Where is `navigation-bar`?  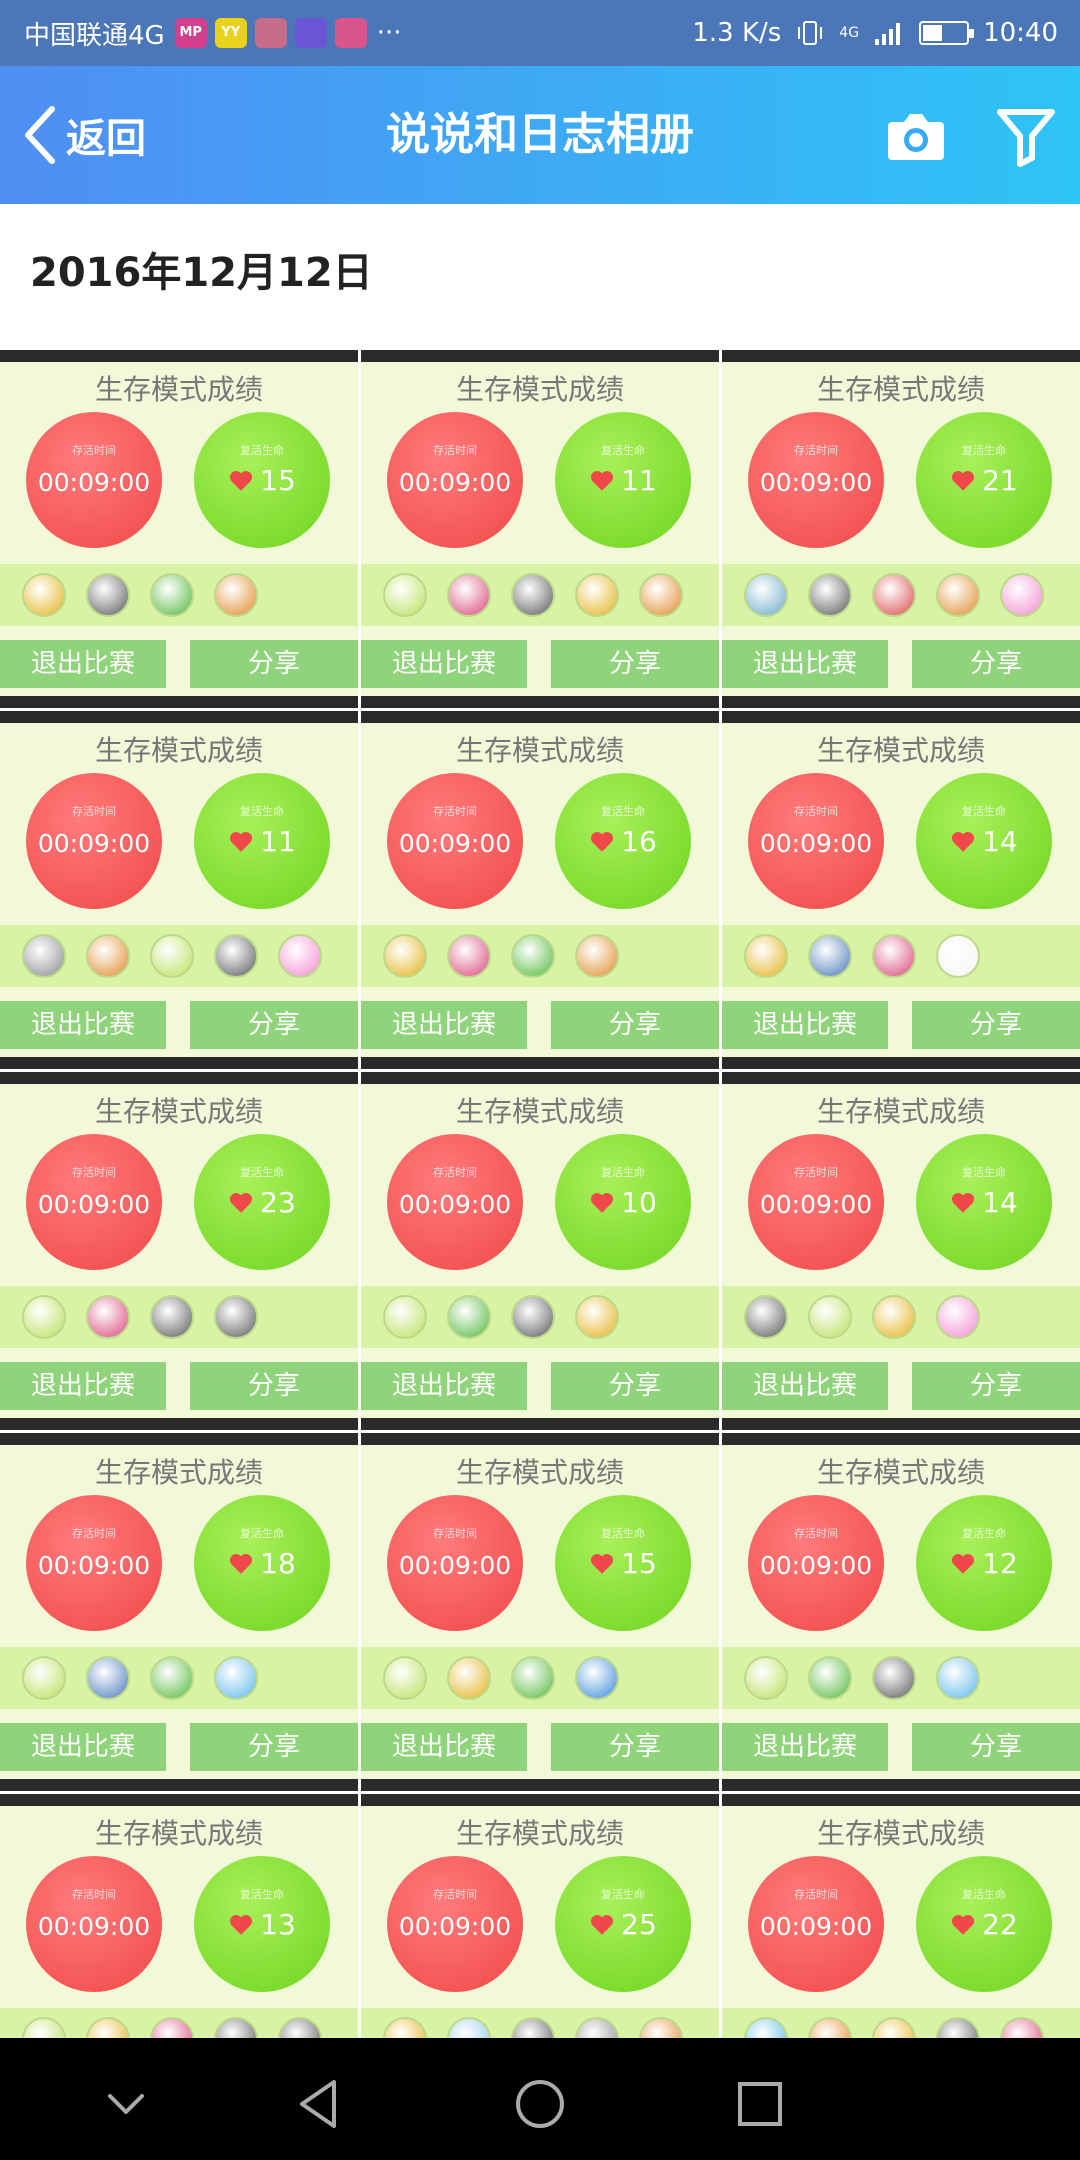 navigation-bar is located at coordinates (540, 2099).